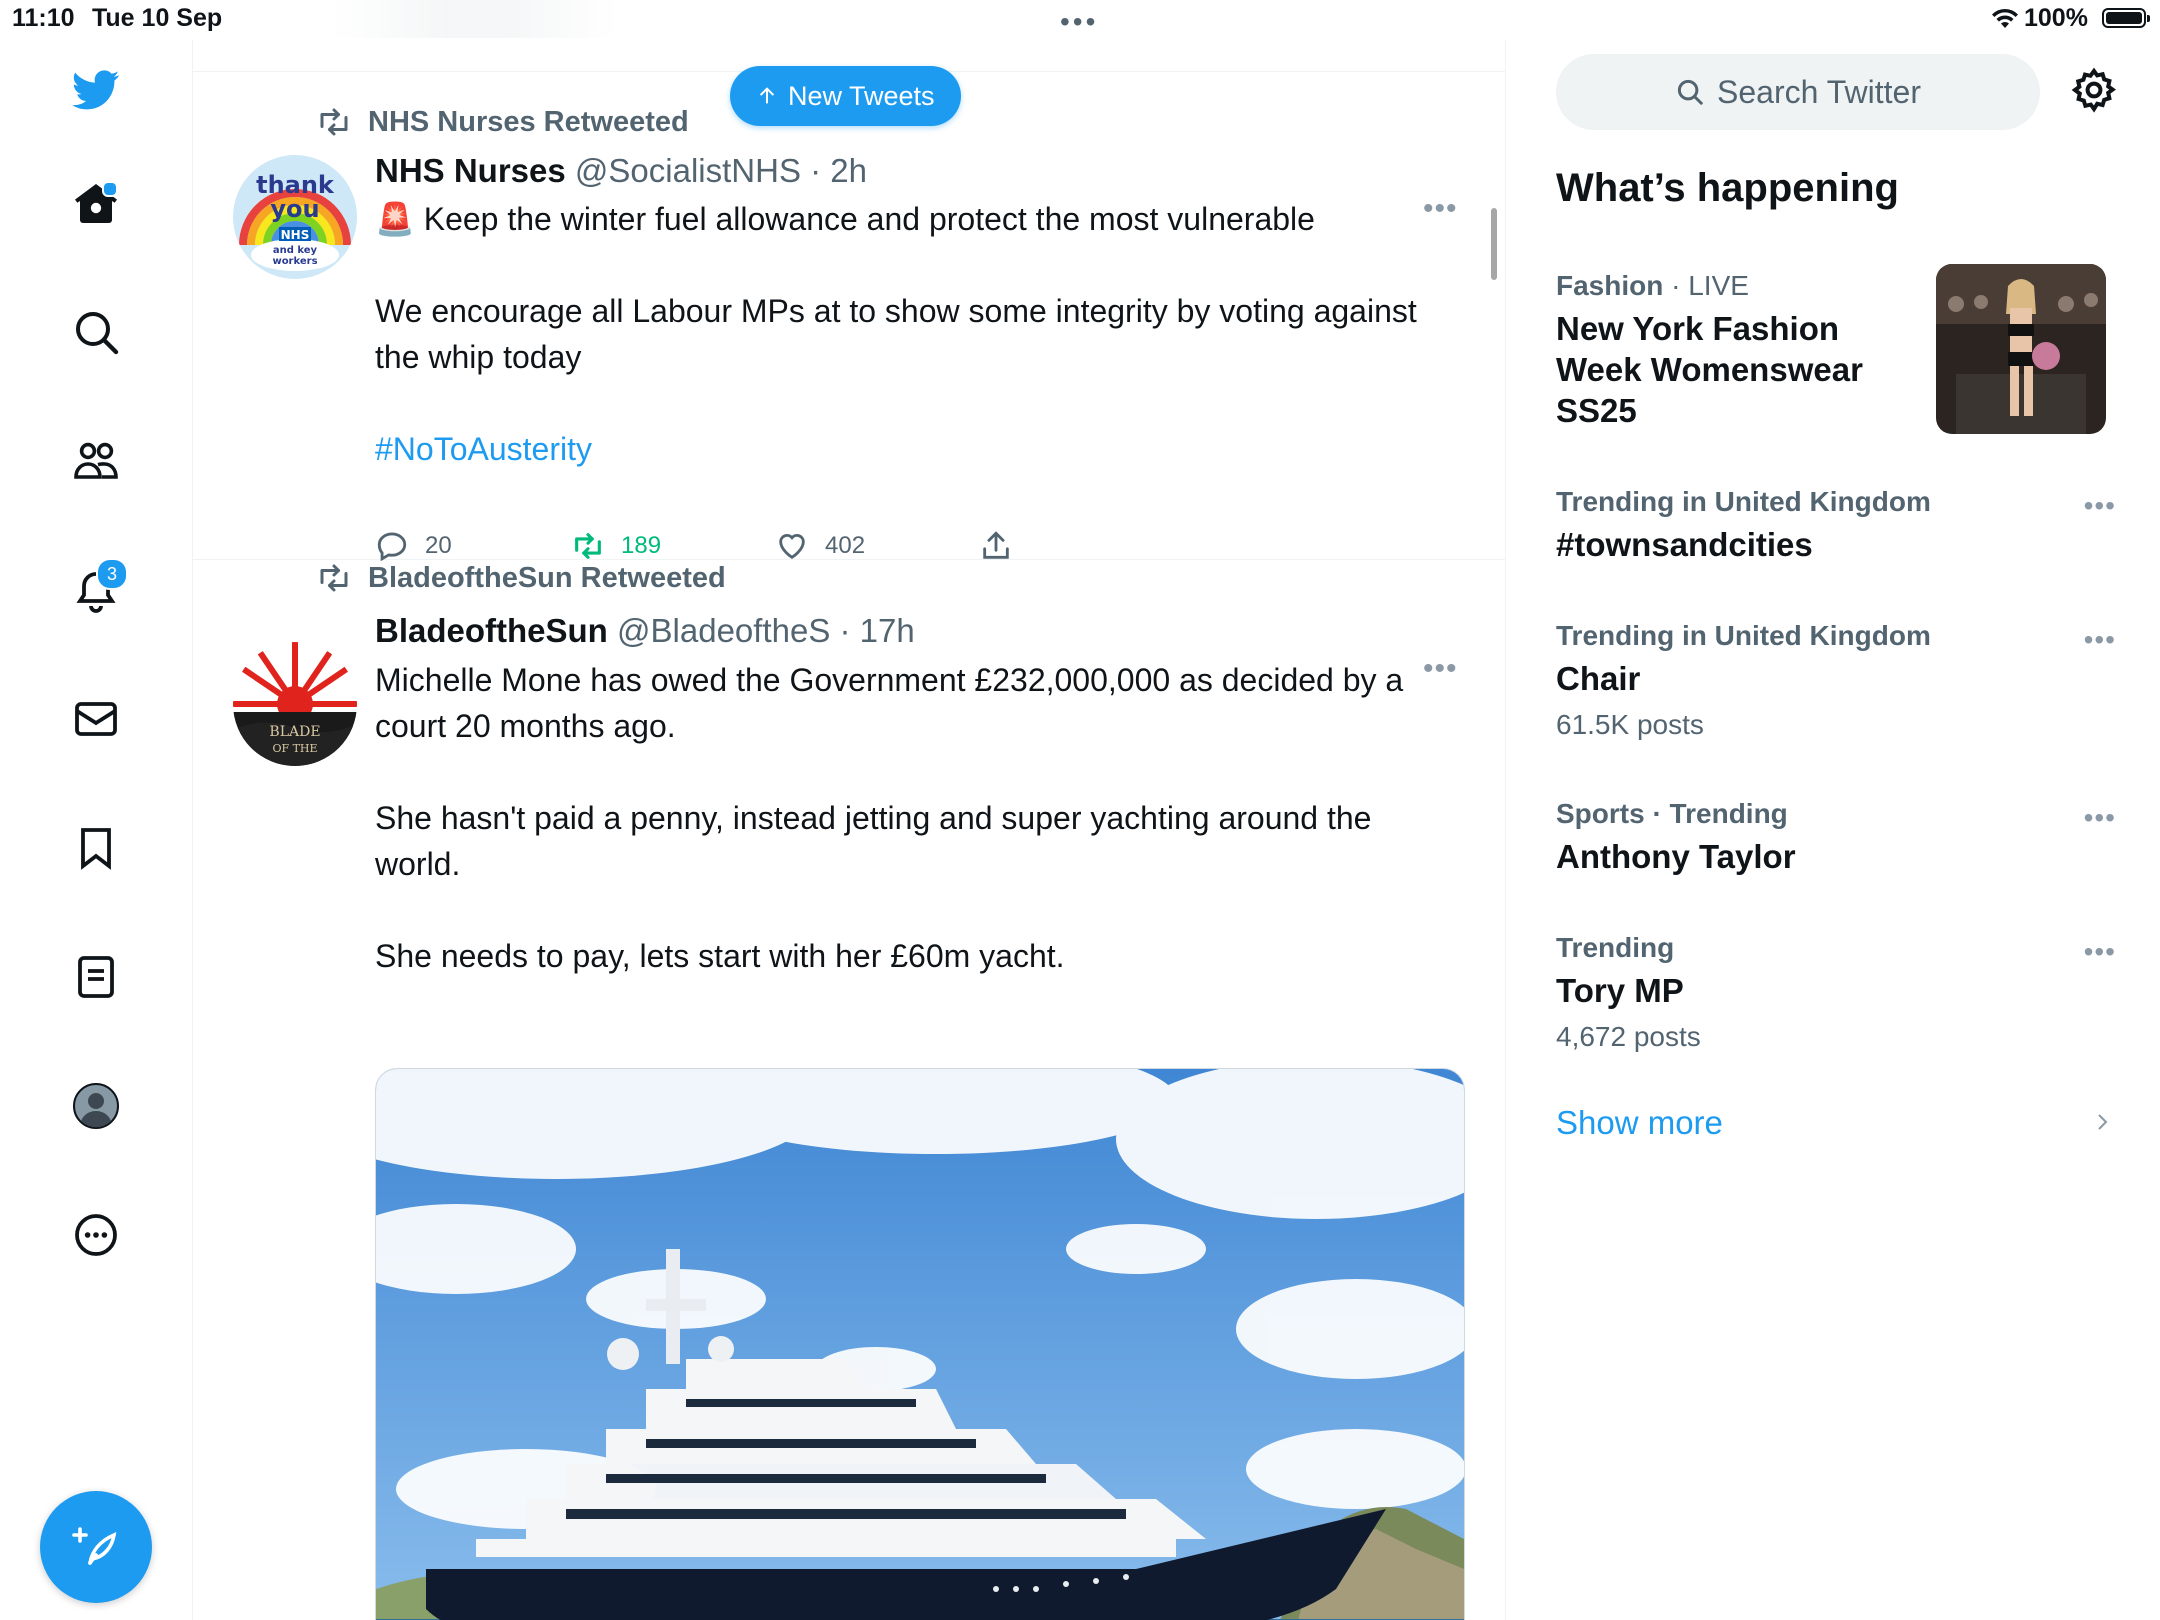 This screenshot has height=1620, width=2160. Describe the element at coordinates (2102, 1122) in the screenshot. I see `chevron-right-icon` at that location.